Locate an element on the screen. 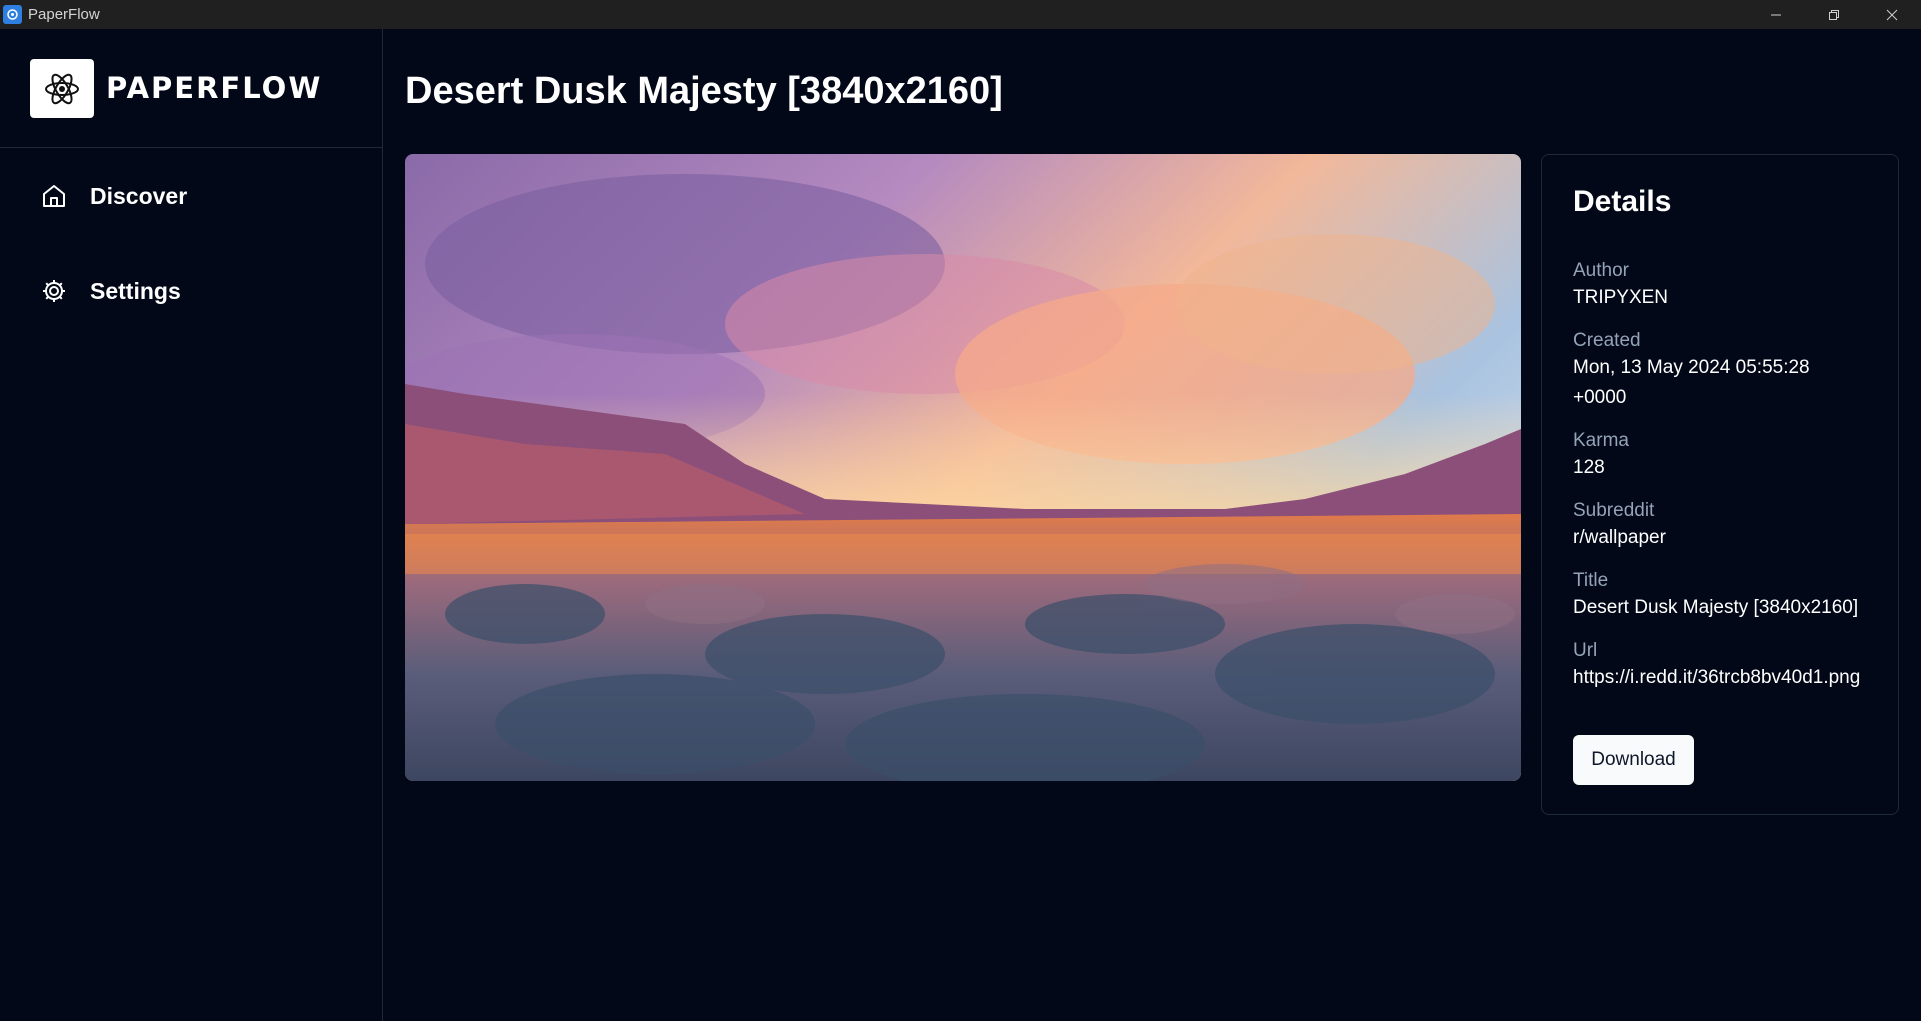 This screenshot has height=1021, width=1921. title-value: Desert Dusk Majesty [3840x2160] is located at coordinates (1716, 607).